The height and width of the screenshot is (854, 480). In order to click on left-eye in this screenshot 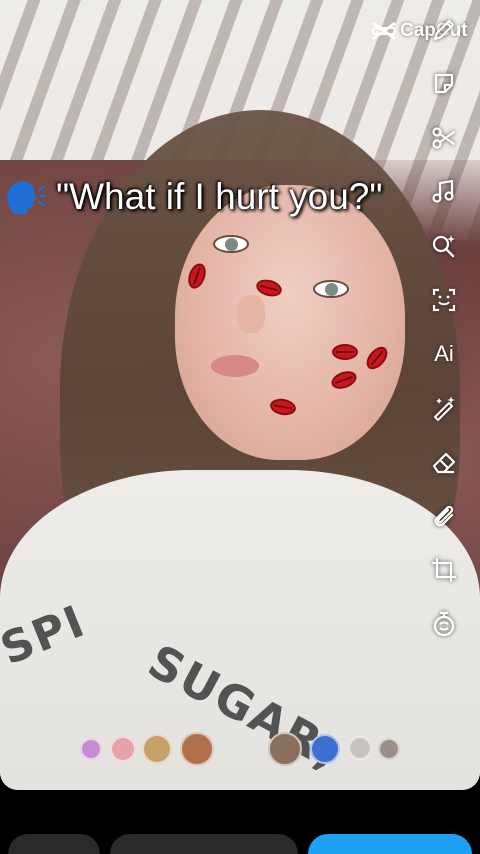, I will do `click(231, 244)`.